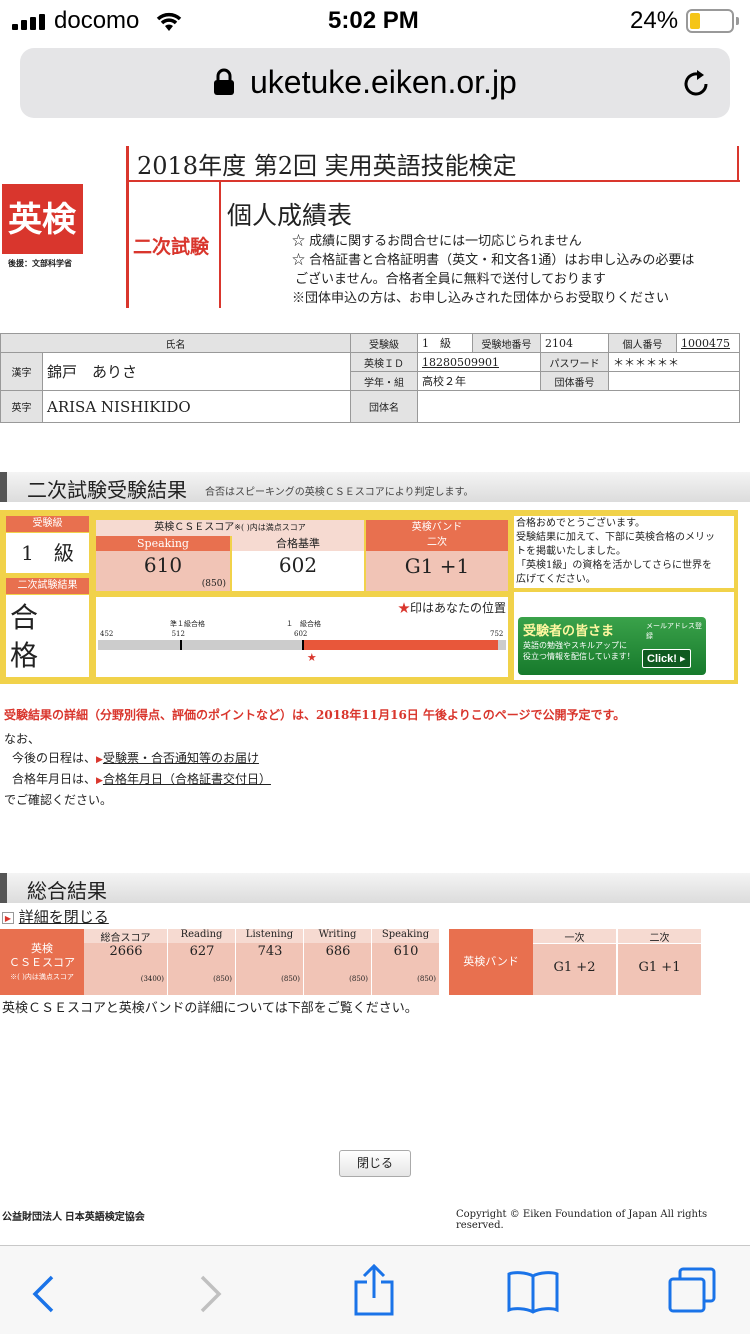 This screenshot has width=750, height=1334. I want to click on pass-result: 合格, so click(47, 636).